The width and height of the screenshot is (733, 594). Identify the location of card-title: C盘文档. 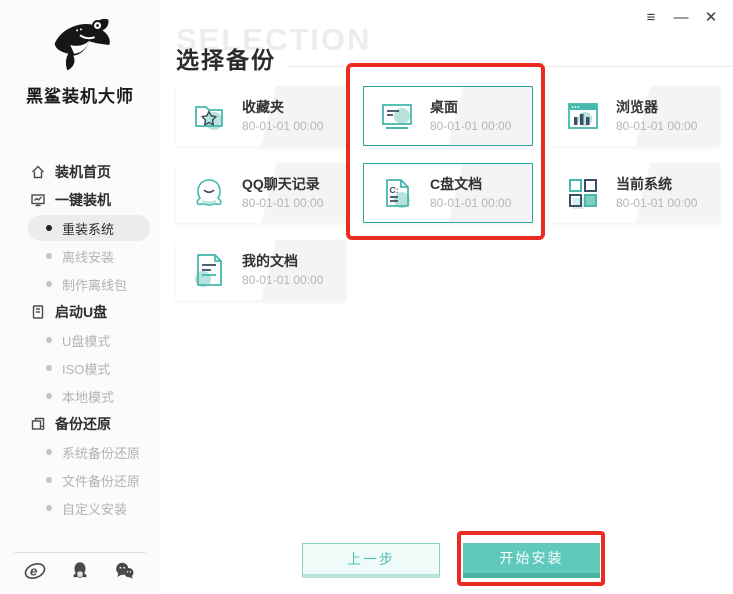
(456, 184).